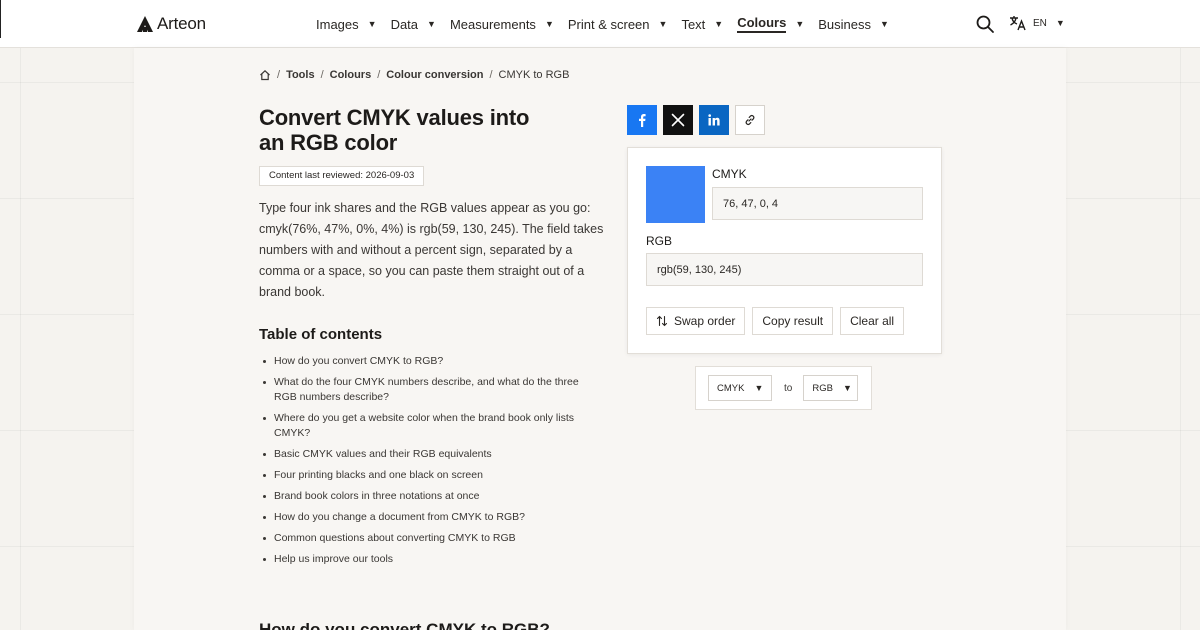 This screenshot has width=1200, height=630. Describe the element at coordinates (844, 24) in the screenshot. I see `nav-label: Business` at that location.